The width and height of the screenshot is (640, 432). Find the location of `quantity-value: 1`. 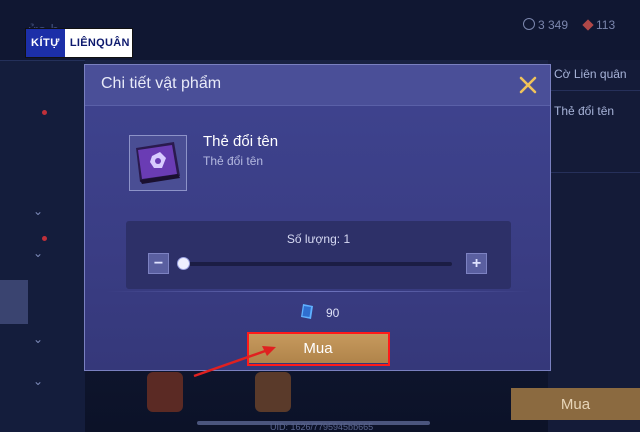

quantity-value: 1 is located at coordinates (347, 239).